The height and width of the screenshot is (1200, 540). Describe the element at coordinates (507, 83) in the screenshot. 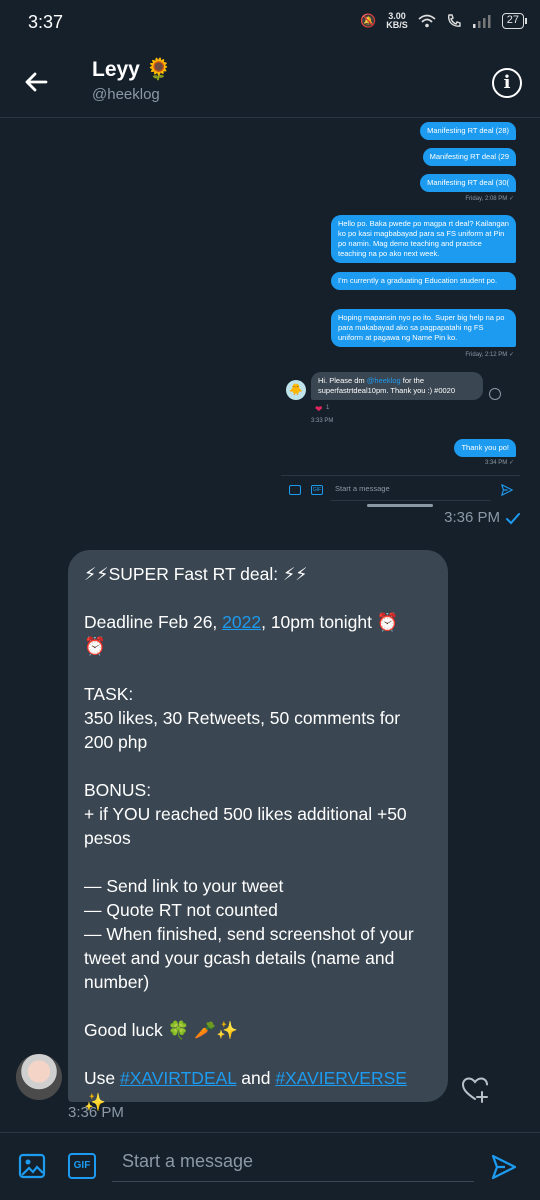

I see `info-icon: i` at that location.